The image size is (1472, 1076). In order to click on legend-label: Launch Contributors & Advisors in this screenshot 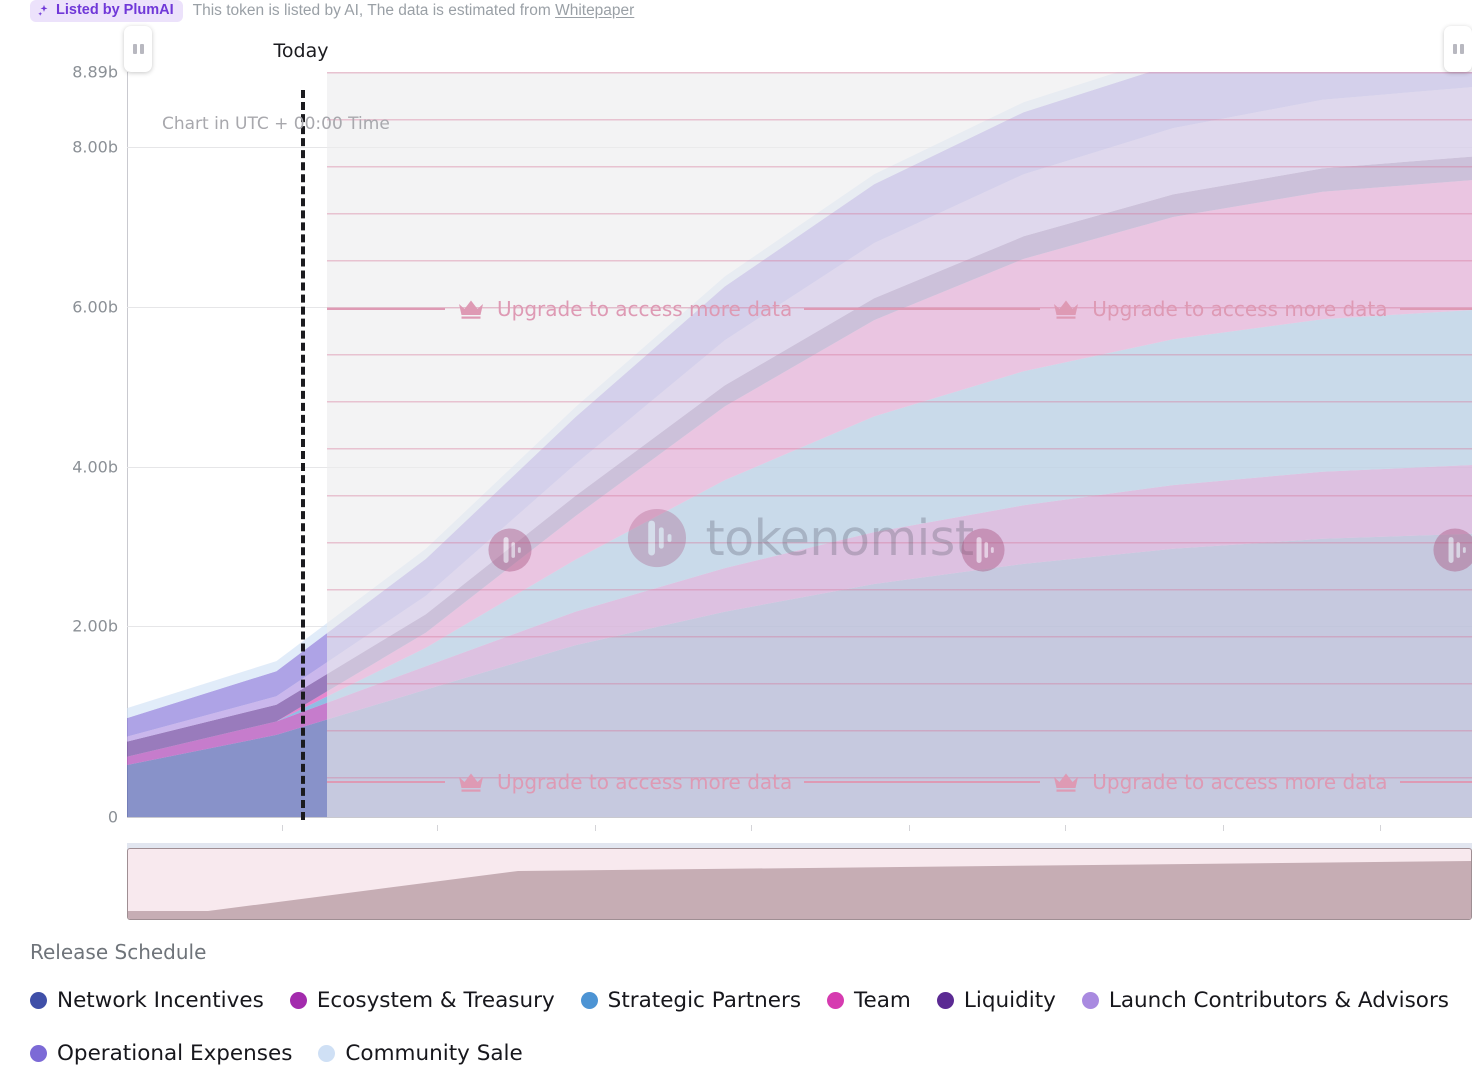, I will do `click(1278, 1000)`.